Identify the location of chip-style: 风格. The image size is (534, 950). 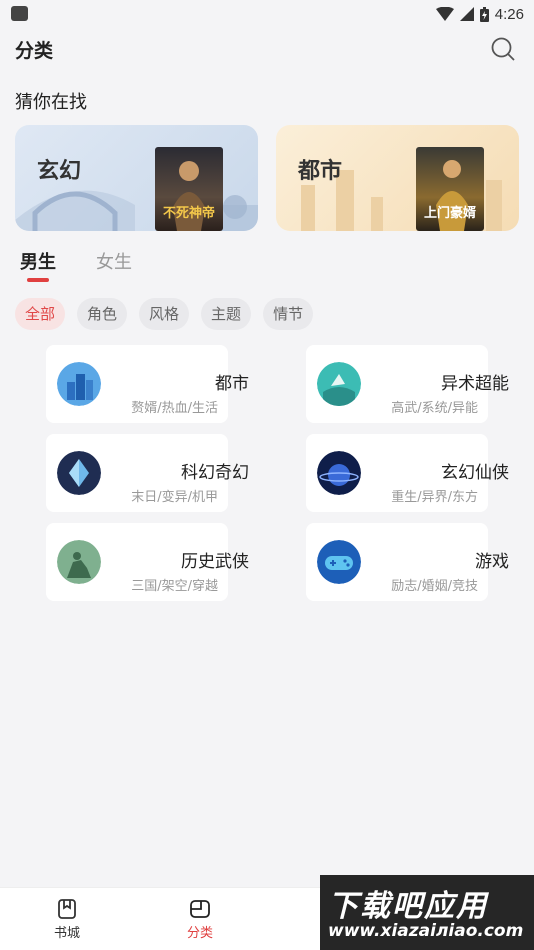
(164, 314).